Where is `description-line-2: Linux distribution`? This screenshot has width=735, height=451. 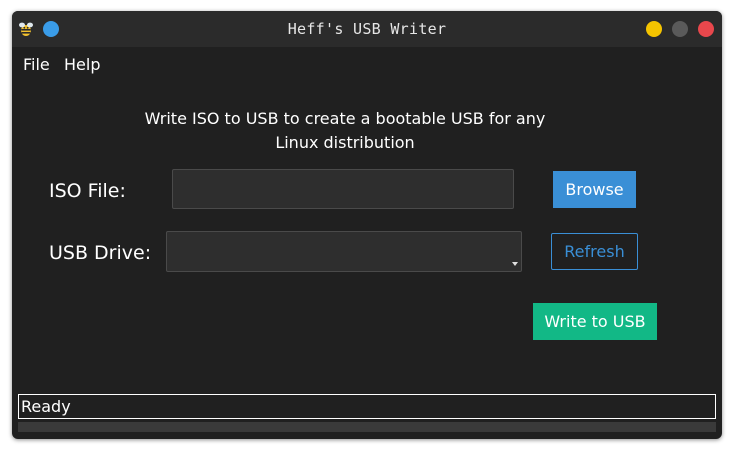 description-line-2: Linux distribution is located at coordinates (345, 142).